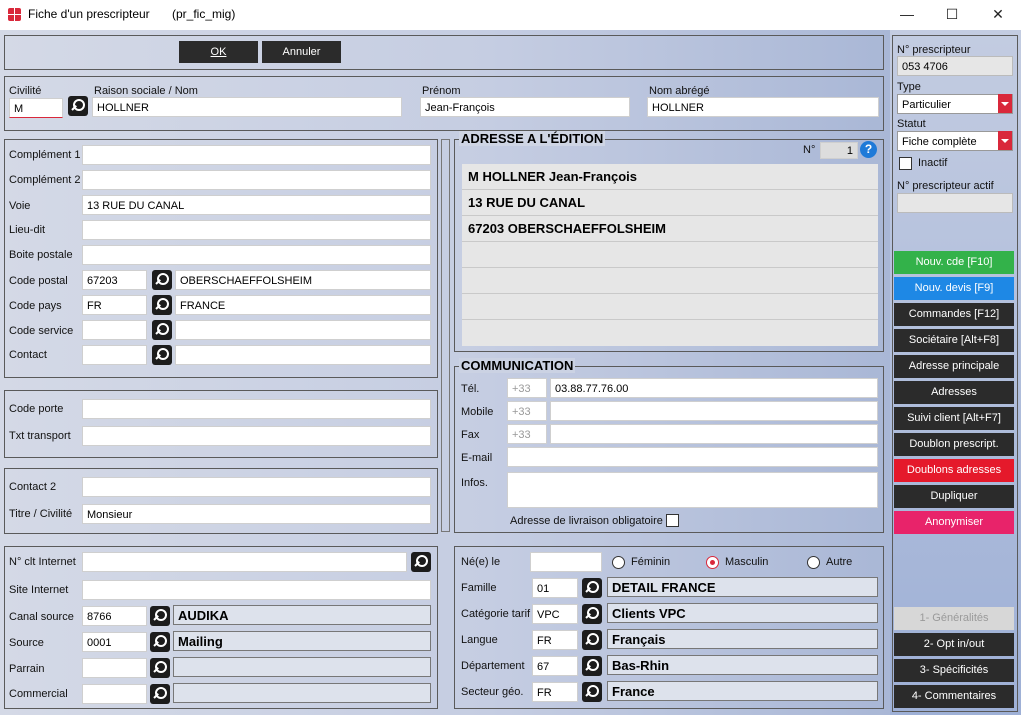  What do you see at coordinates (592, 692) in the screenshot?
I see `secteur-search-icon` at bounding box center [592, 692].